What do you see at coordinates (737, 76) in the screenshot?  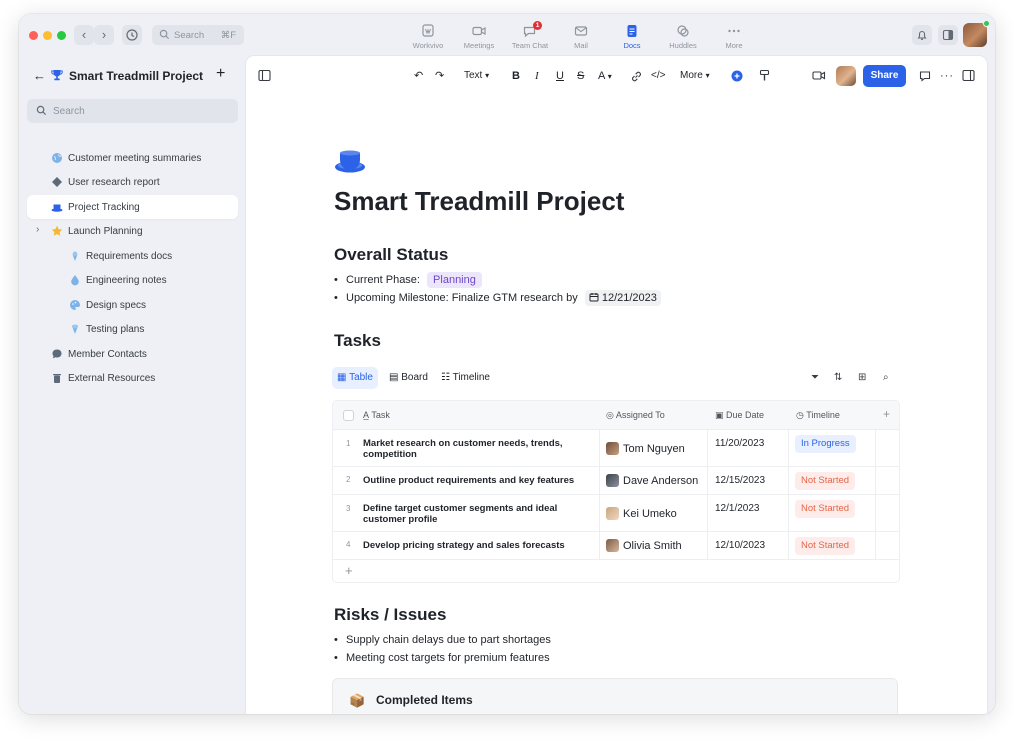 I see `insert-plus-icon` at bounding box center [737, 76].